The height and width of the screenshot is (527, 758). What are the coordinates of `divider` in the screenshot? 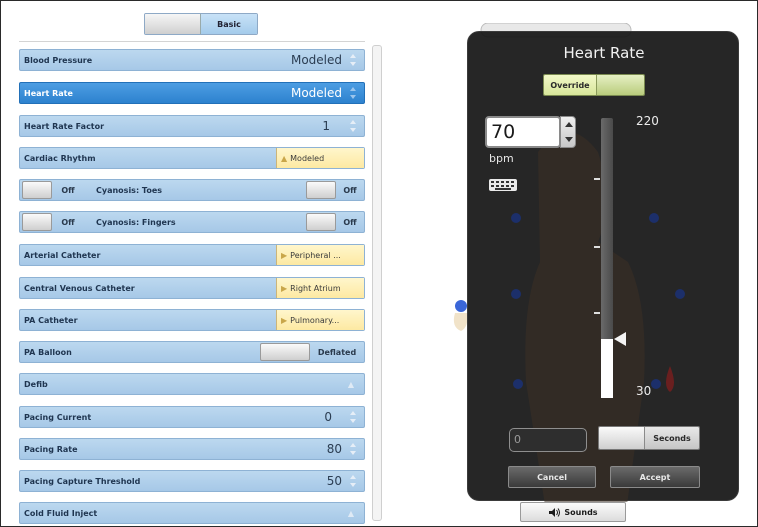 It's located at (192, 41).